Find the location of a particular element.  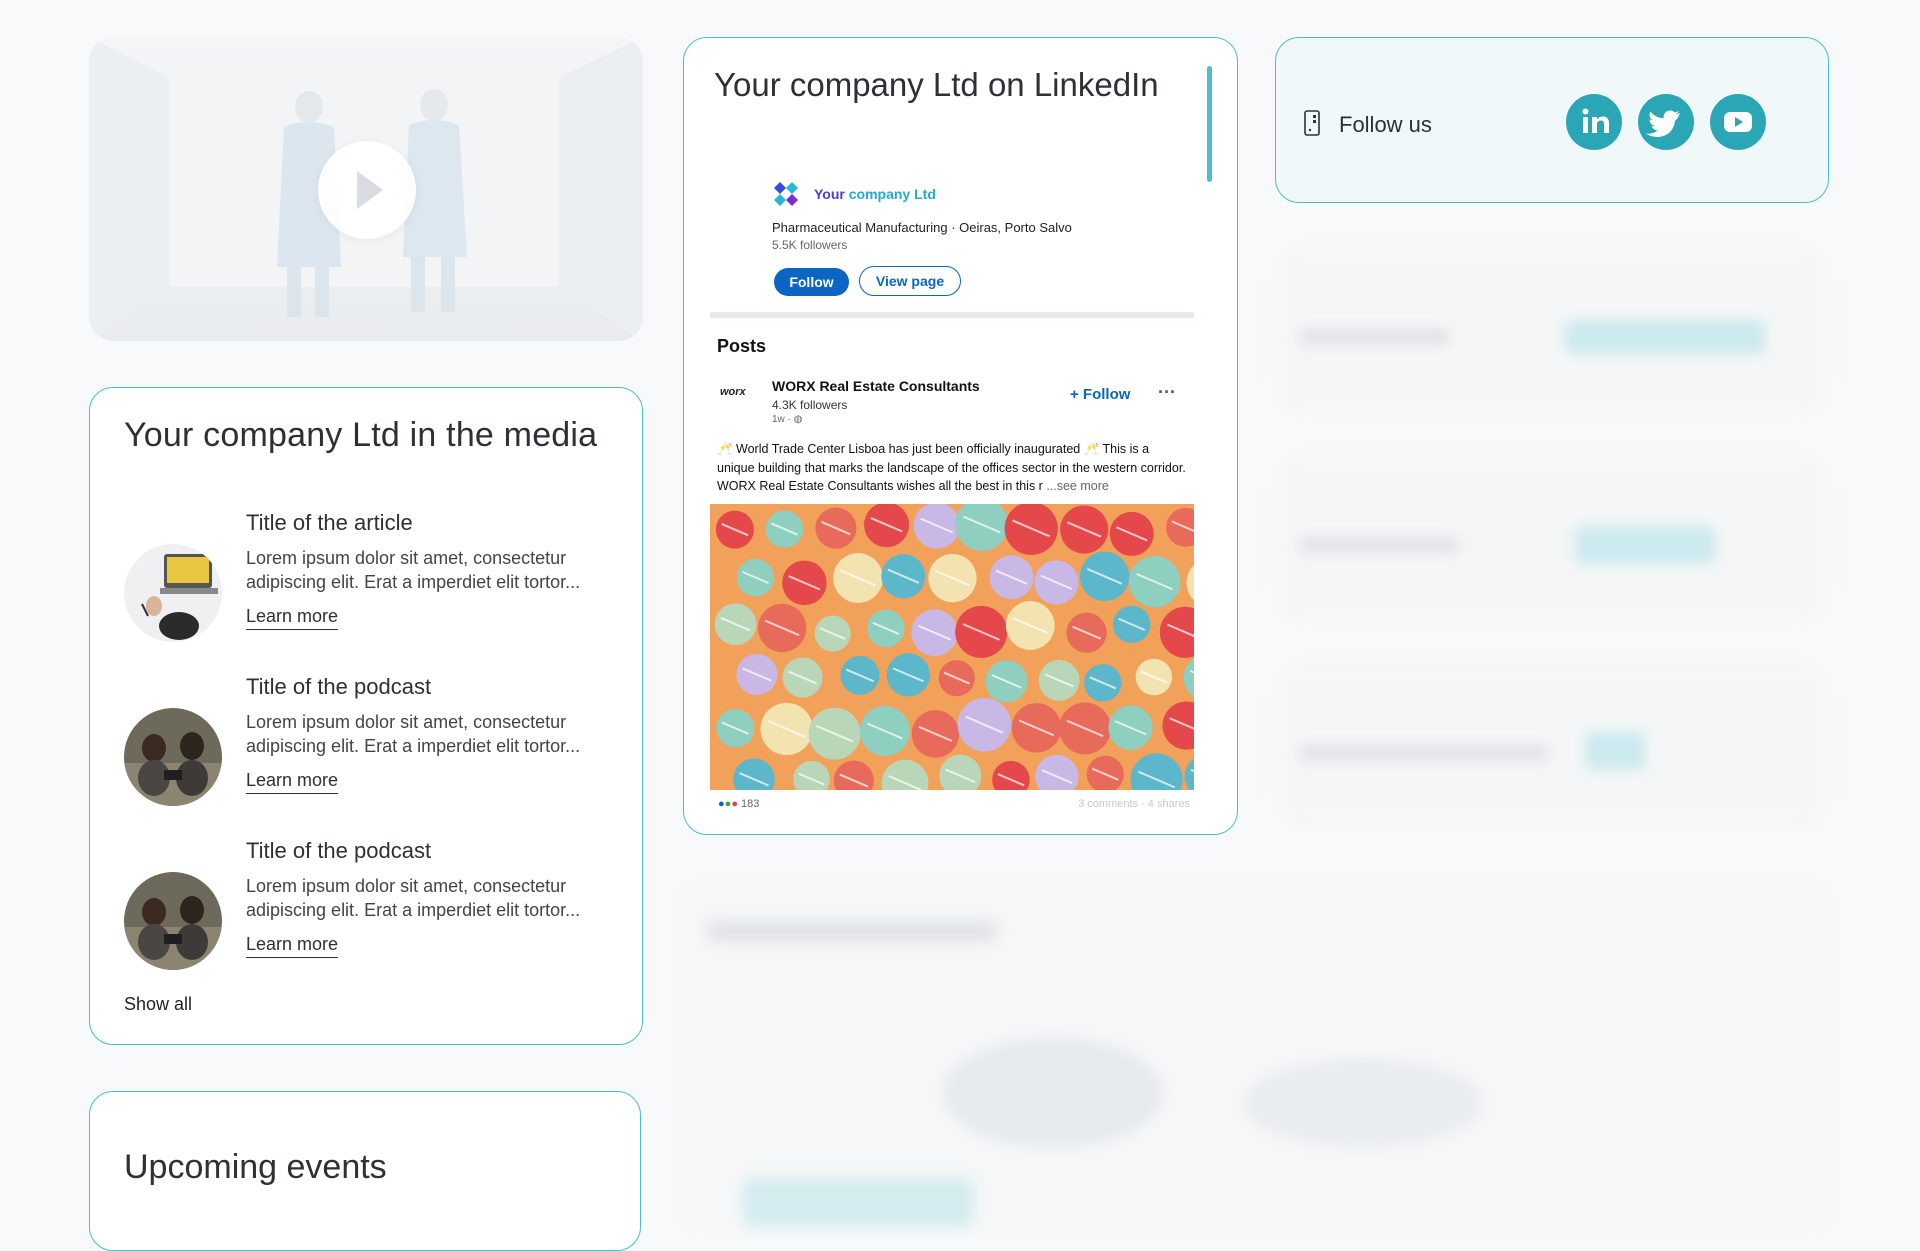

stats-card-employees is located at coordinates (1552, 331).